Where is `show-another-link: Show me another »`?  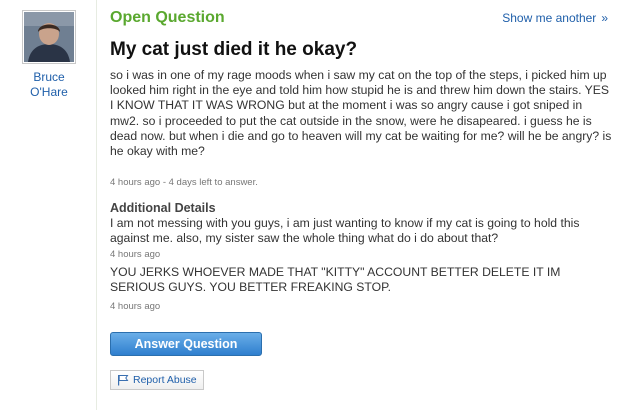 show-another-link: Show me another » is located at coordinates (555, 18).